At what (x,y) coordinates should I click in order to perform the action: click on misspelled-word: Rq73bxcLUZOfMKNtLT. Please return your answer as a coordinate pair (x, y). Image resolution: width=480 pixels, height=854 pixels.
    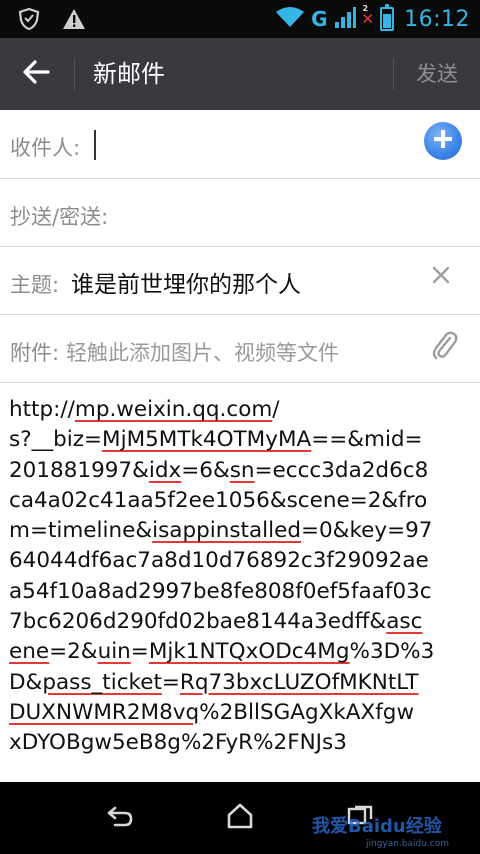
    Looking at the image, I should click on (299, 682).